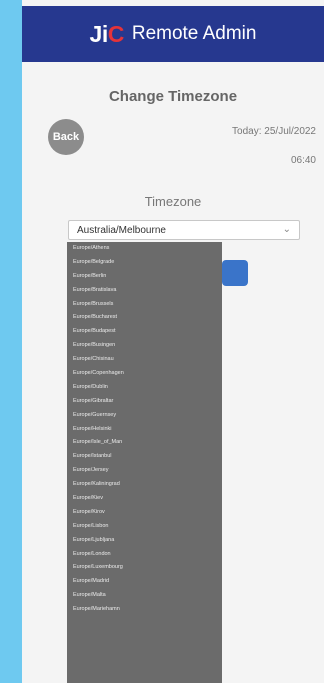  What do you see at coordinates (144, 527) in the screenshot?
I see `timezone-option: Europe/Lisbon` at bounding box center [144, 527].